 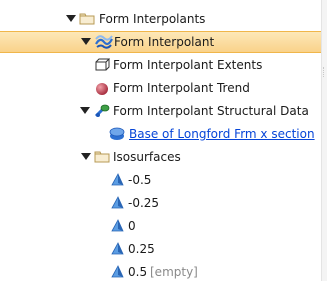 I want to click on form-interpolant-icon, so click(x=104, y=42).